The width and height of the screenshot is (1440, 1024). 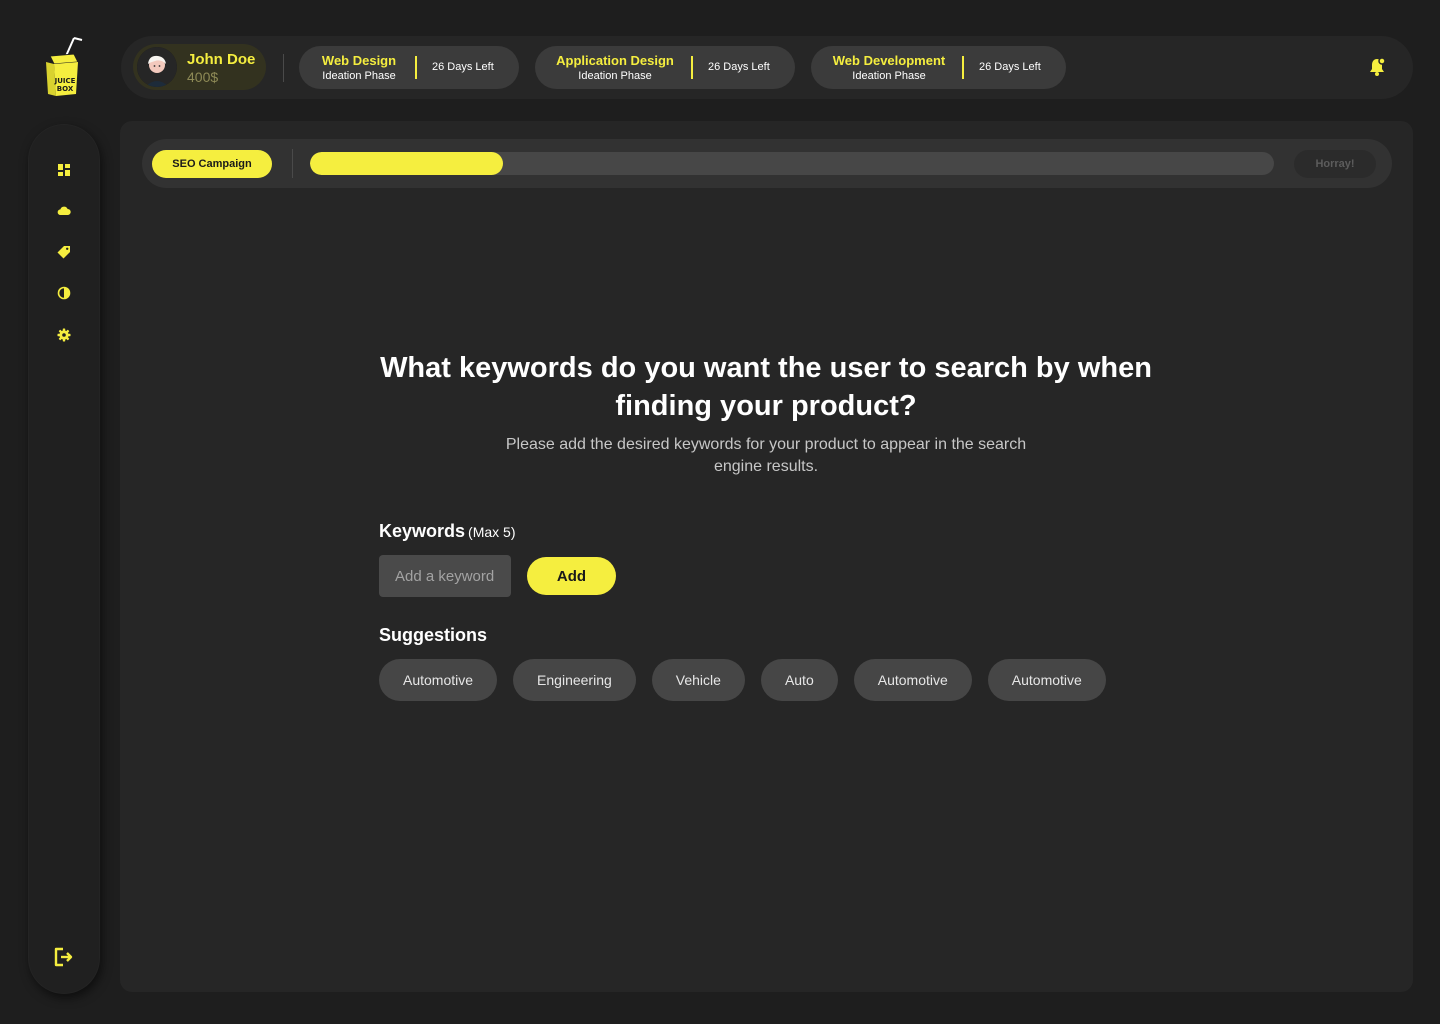 I want to click on campaign-label: SEO Campaign, so click(x=212, y=164).